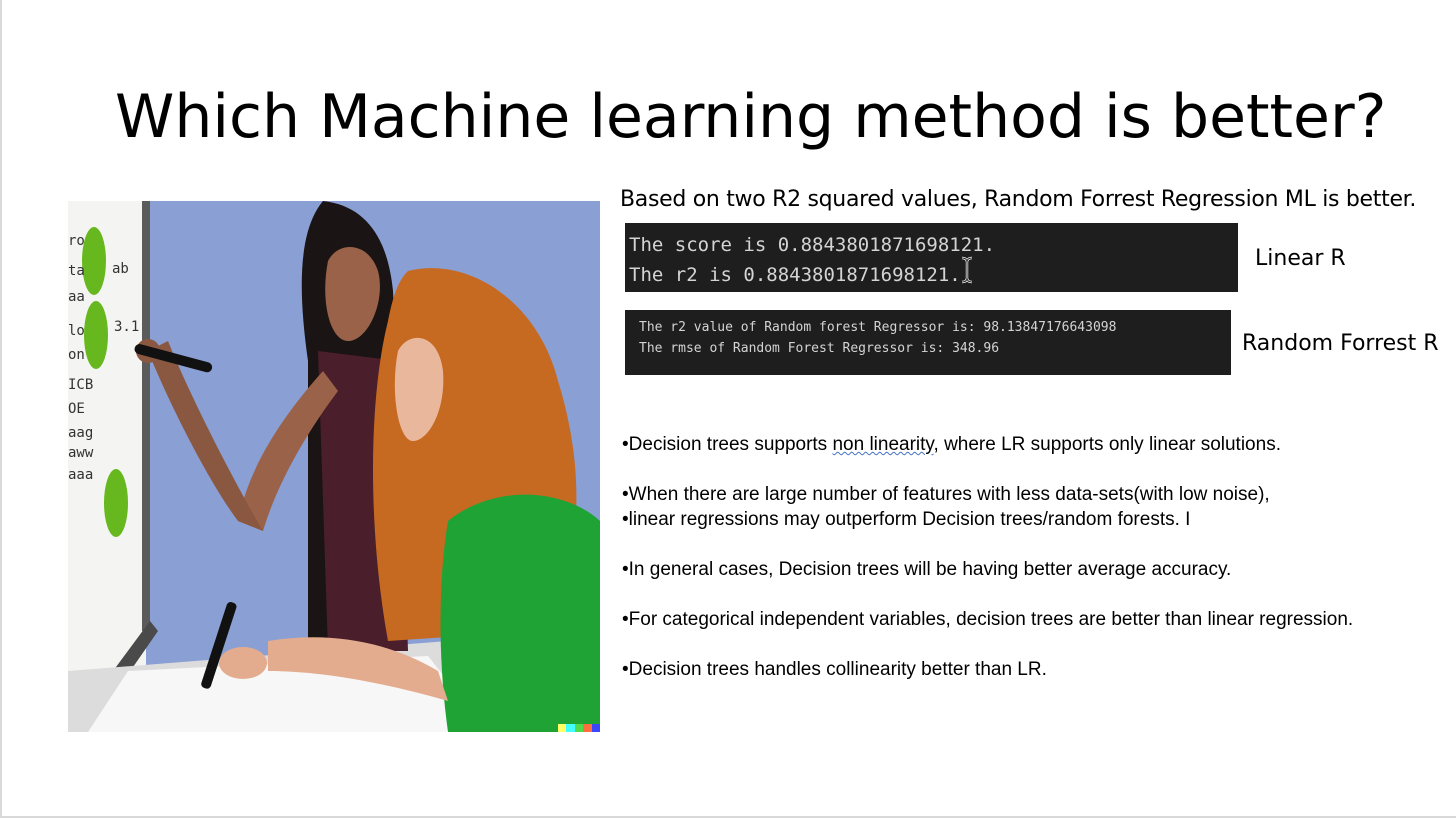 The width and height of the screenshot is (1456, 819). What do you see at coordinates (795, 275) in the screenshot?
I see `lr-r2-line: The r2 is 0.8843801871698121.` at bounding box center [795, 275].